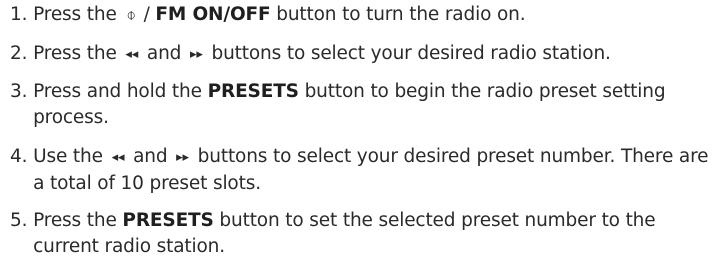  What do you see at coordinates (22, 14) in the screenshot?
I see `step-number: 1.` at bounding box center [22, 14].